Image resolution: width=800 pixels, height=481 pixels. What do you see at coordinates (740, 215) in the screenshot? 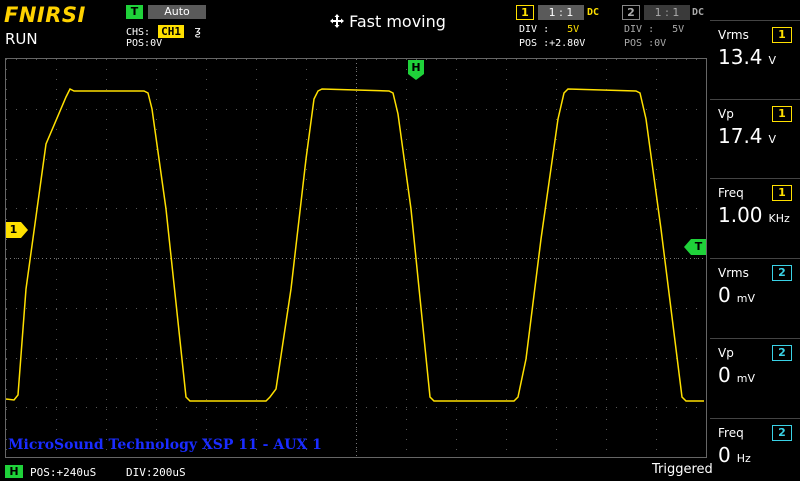
I see `measurement-number: 1.00` at bounding box center [740, 215].